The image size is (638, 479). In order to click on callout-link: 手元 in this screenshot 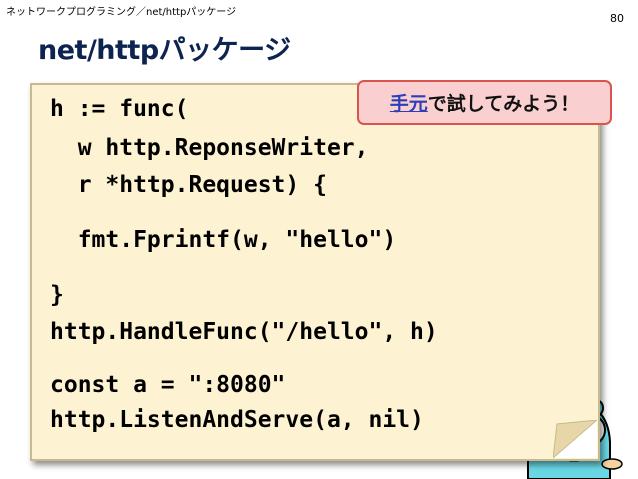, I will do `click(409, 102)`.